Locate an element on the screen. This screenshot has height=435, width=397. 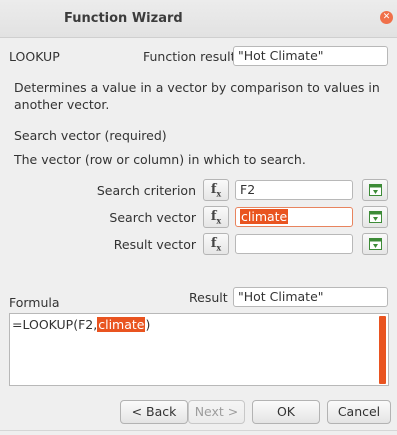
title-bar: Function Wizard ✕ is located at coordinates (198, 19).